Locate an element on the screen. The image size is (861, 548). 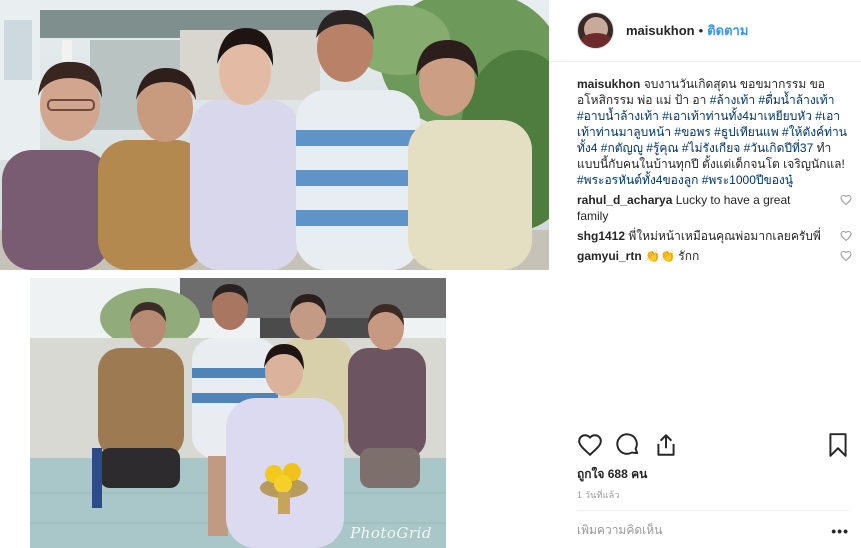
comment-input is located at coordinates (692, 529).